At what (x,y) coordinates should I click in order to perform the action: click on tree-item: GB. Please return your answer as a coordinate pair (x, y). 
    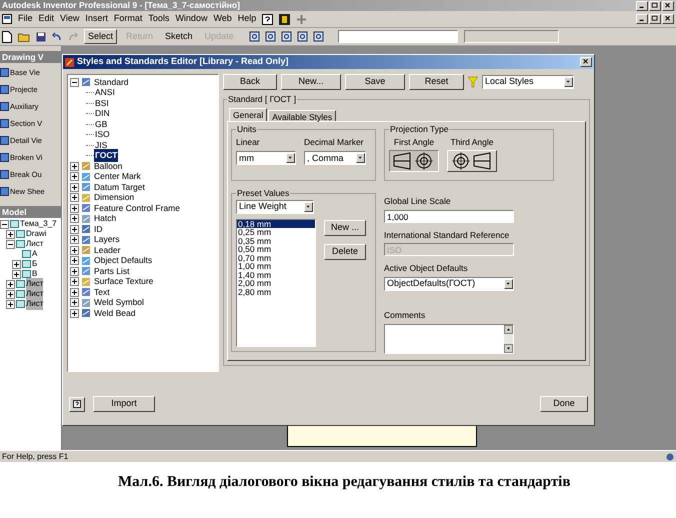
    Looking at the image, I should click on (101, 124).